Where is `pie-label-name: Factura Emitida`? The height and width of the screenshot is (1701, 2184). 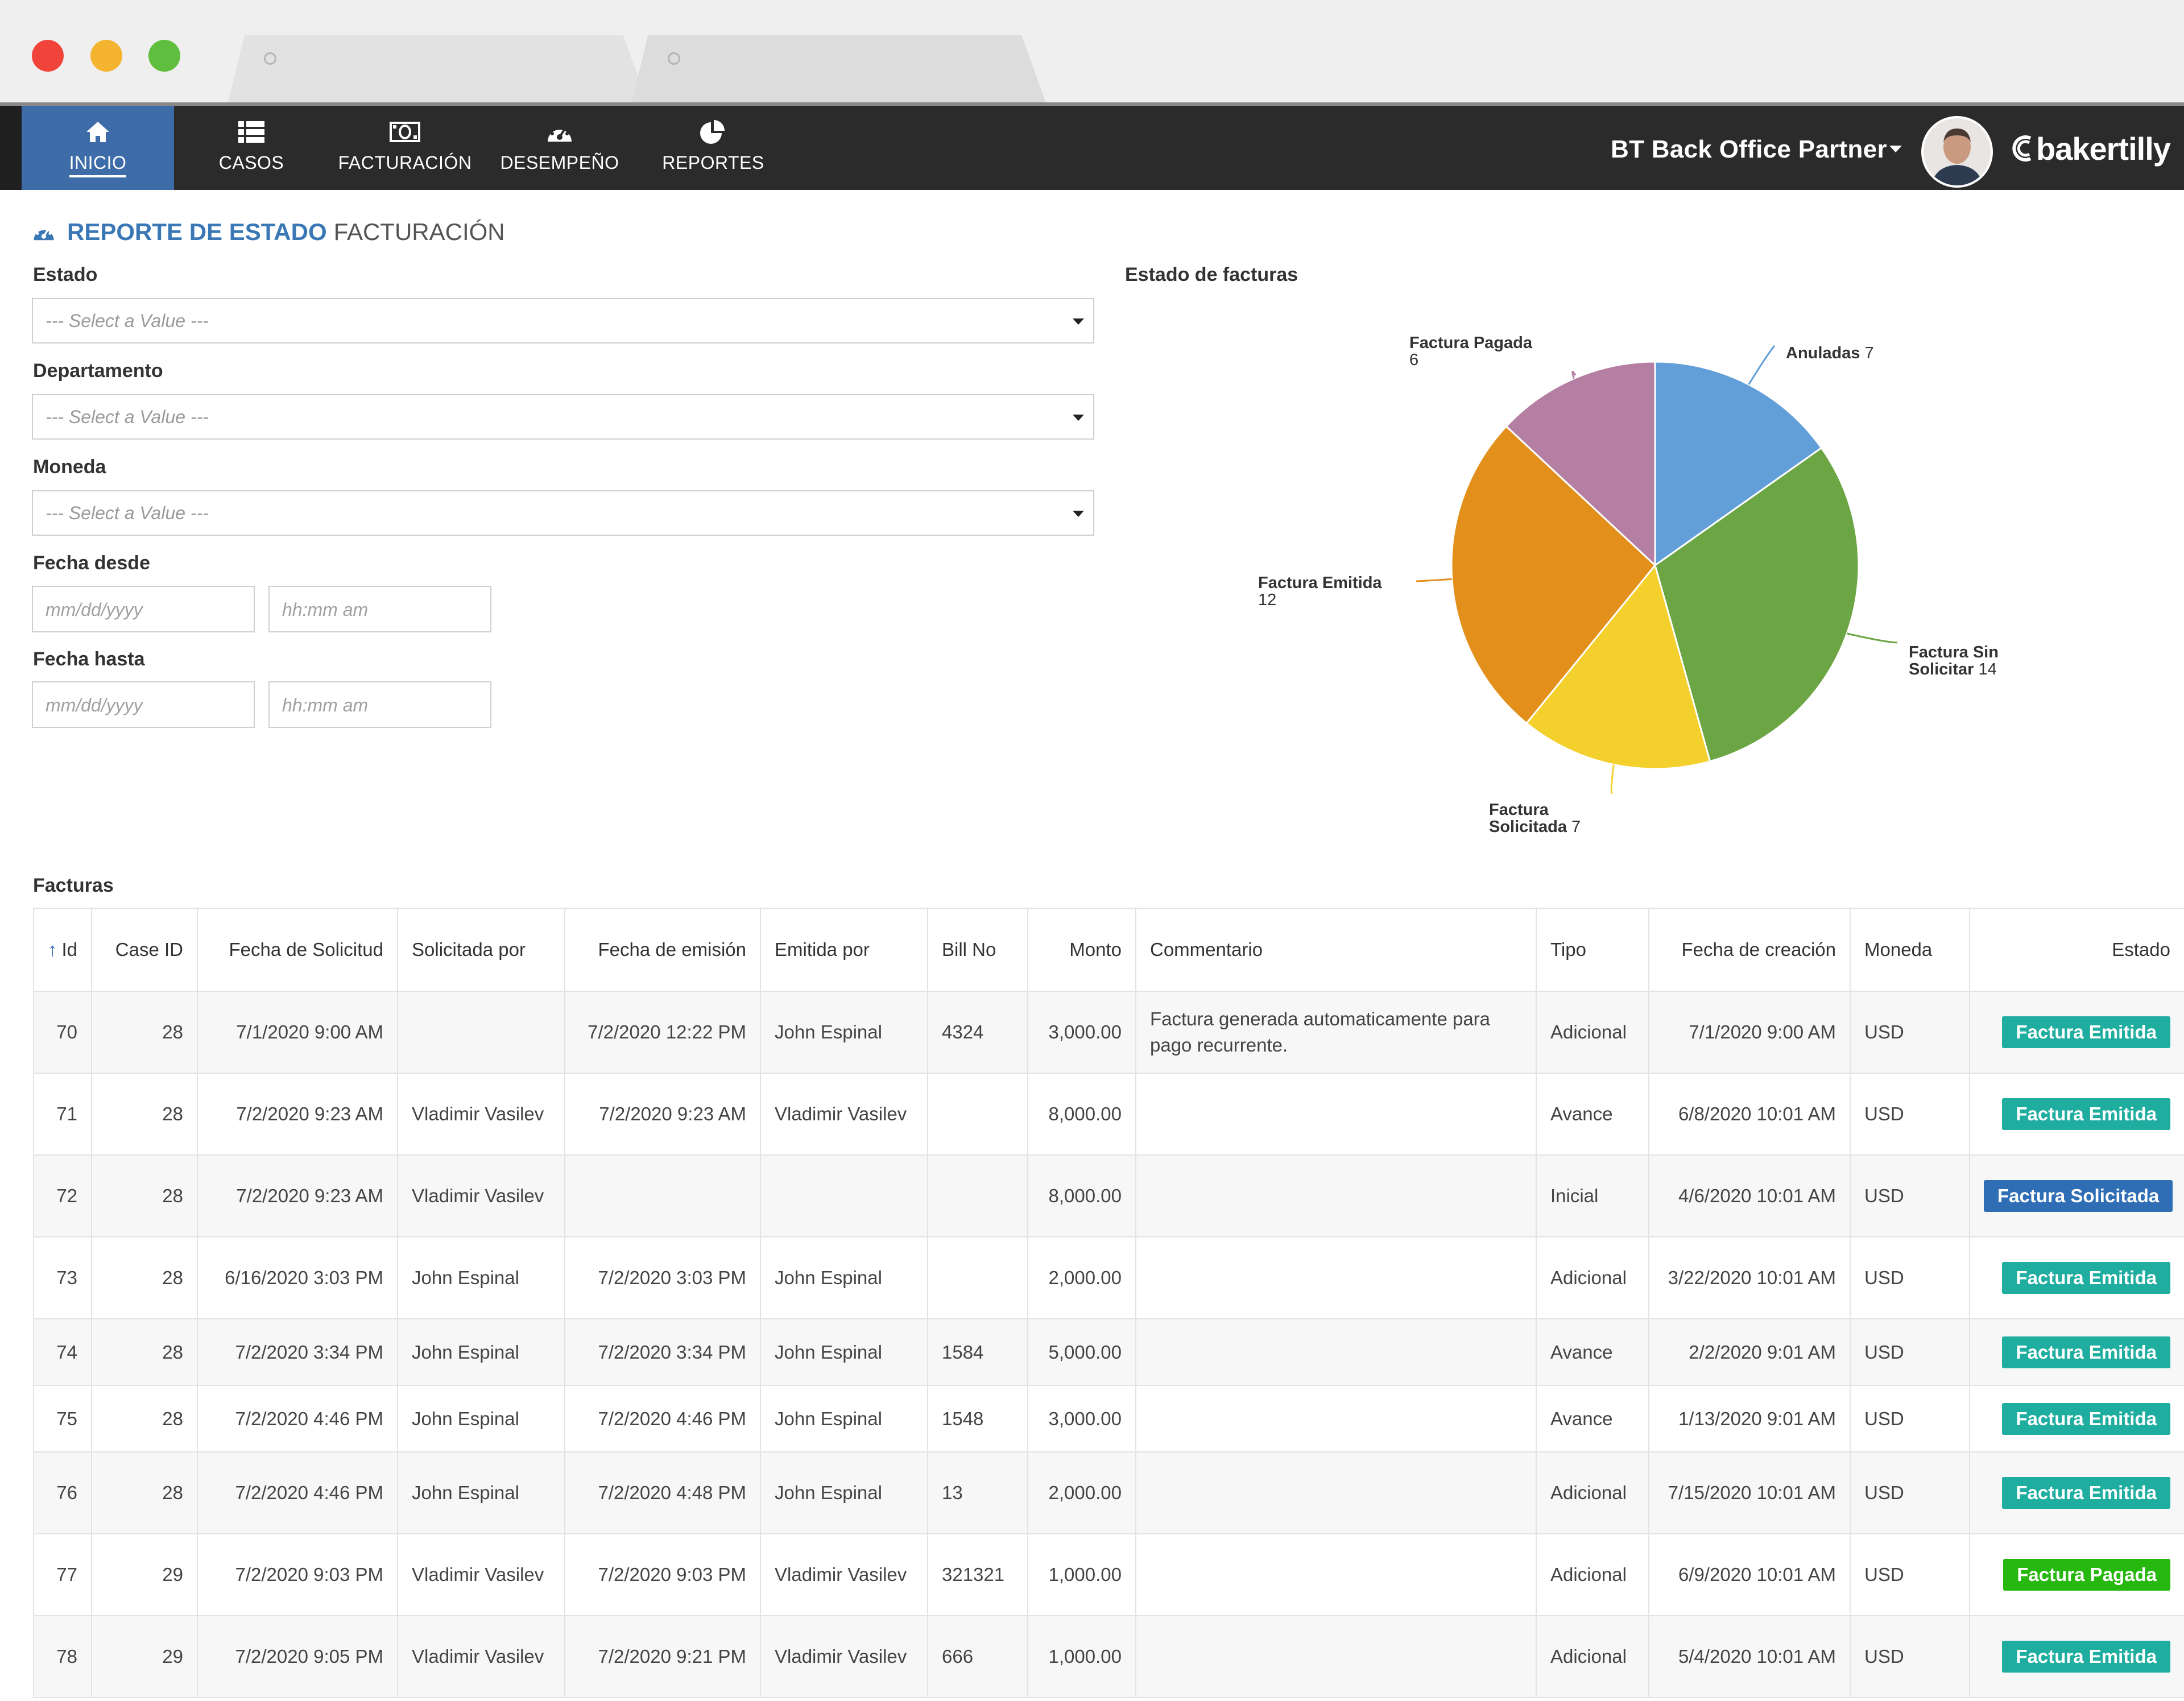
pie-label-name: Factura Emitida is located at coordinates (1320, 583).